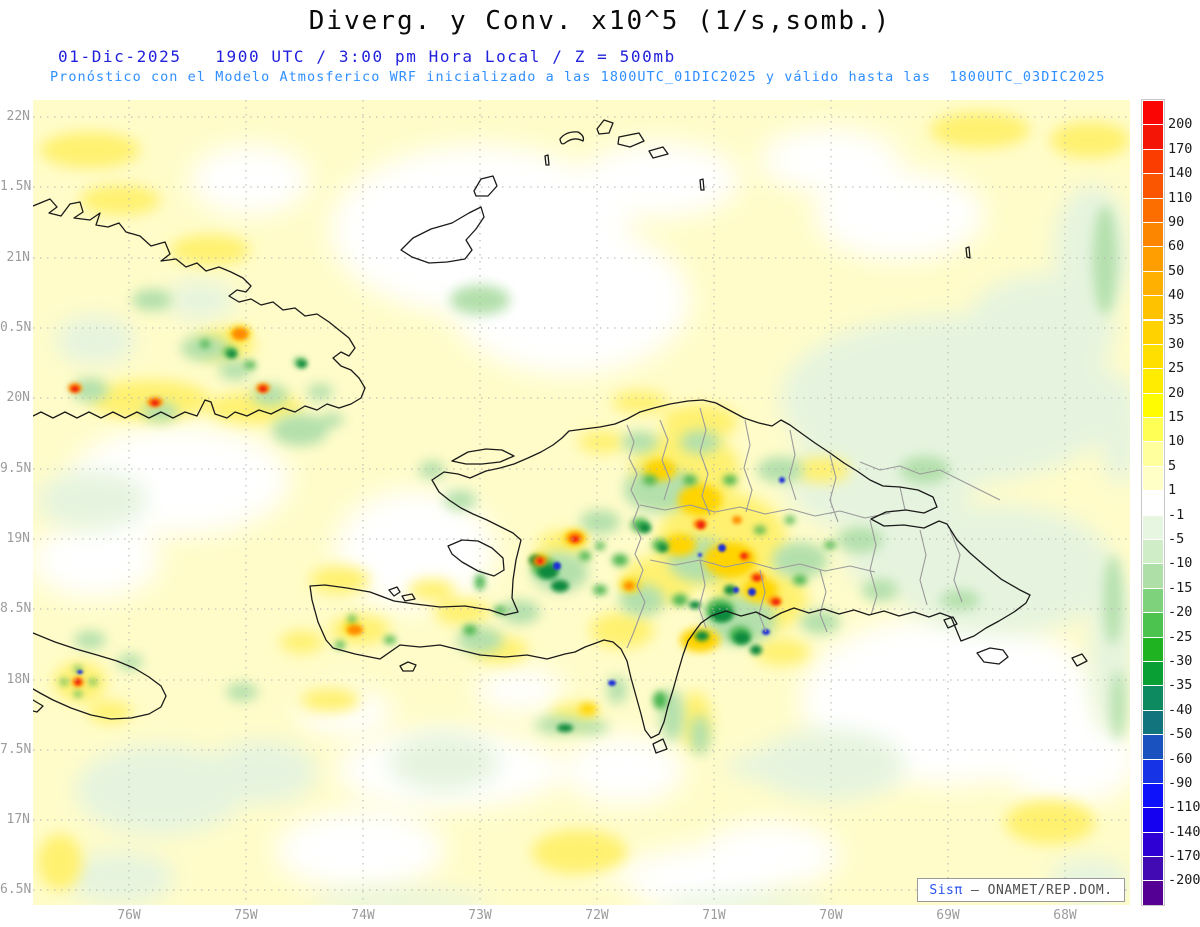  What do you see at coordinates (1180, 173) in the screenshot?
I see `colorbar-tick-label: 140` at bounding box center [1180, 173].